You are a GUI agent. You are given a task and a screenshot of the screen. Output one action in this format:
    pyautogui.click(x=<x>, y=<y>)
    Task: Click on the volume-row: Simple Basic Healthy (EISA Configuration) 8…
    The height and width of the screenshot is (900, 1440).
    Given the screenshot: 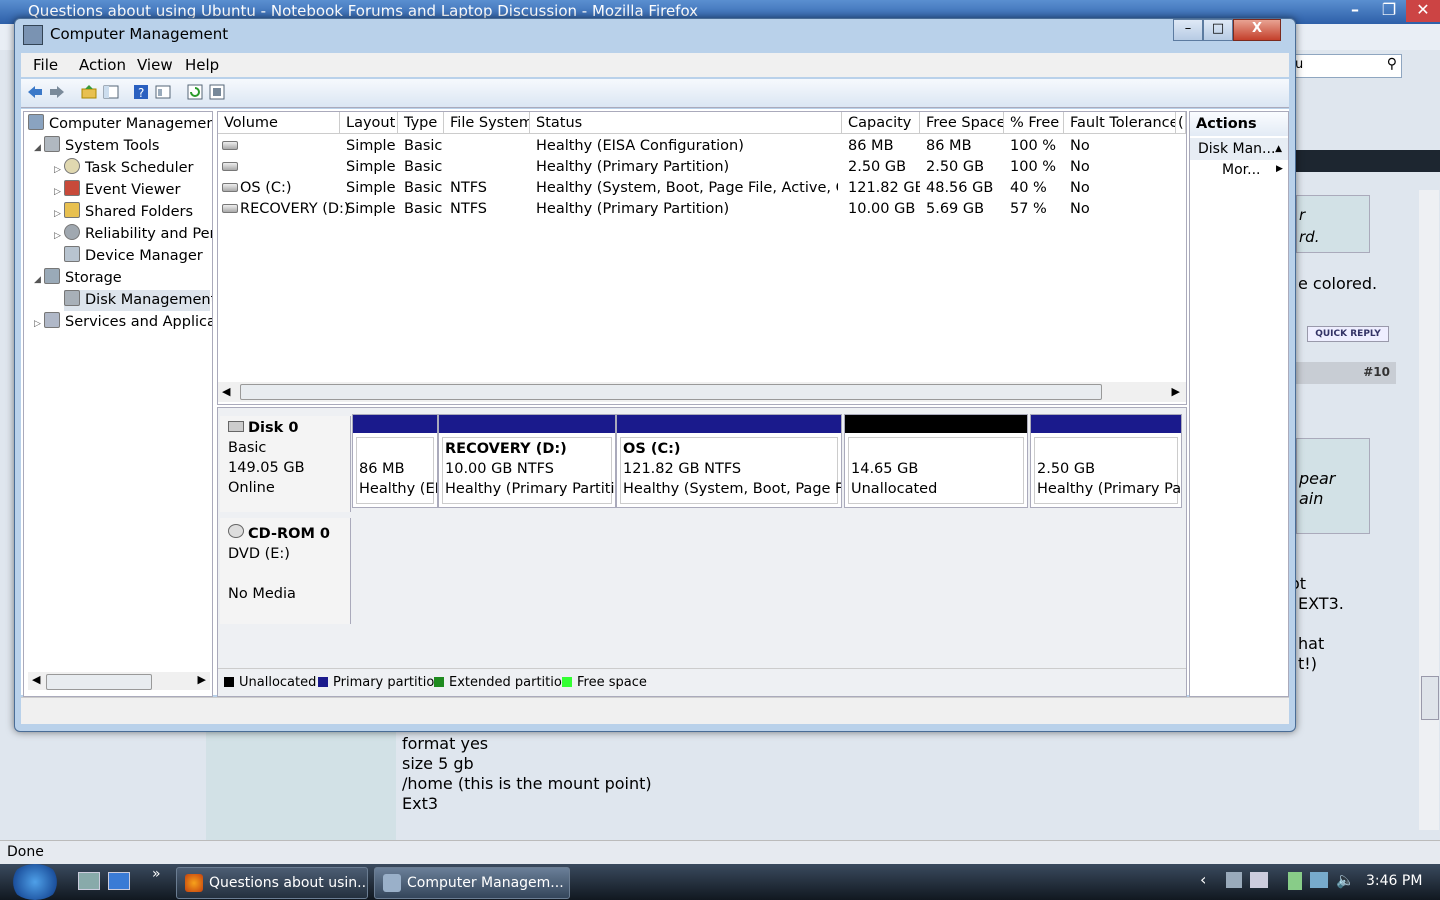 What is the action you would take?
    pyautogui.click(x=702, y=146)
    